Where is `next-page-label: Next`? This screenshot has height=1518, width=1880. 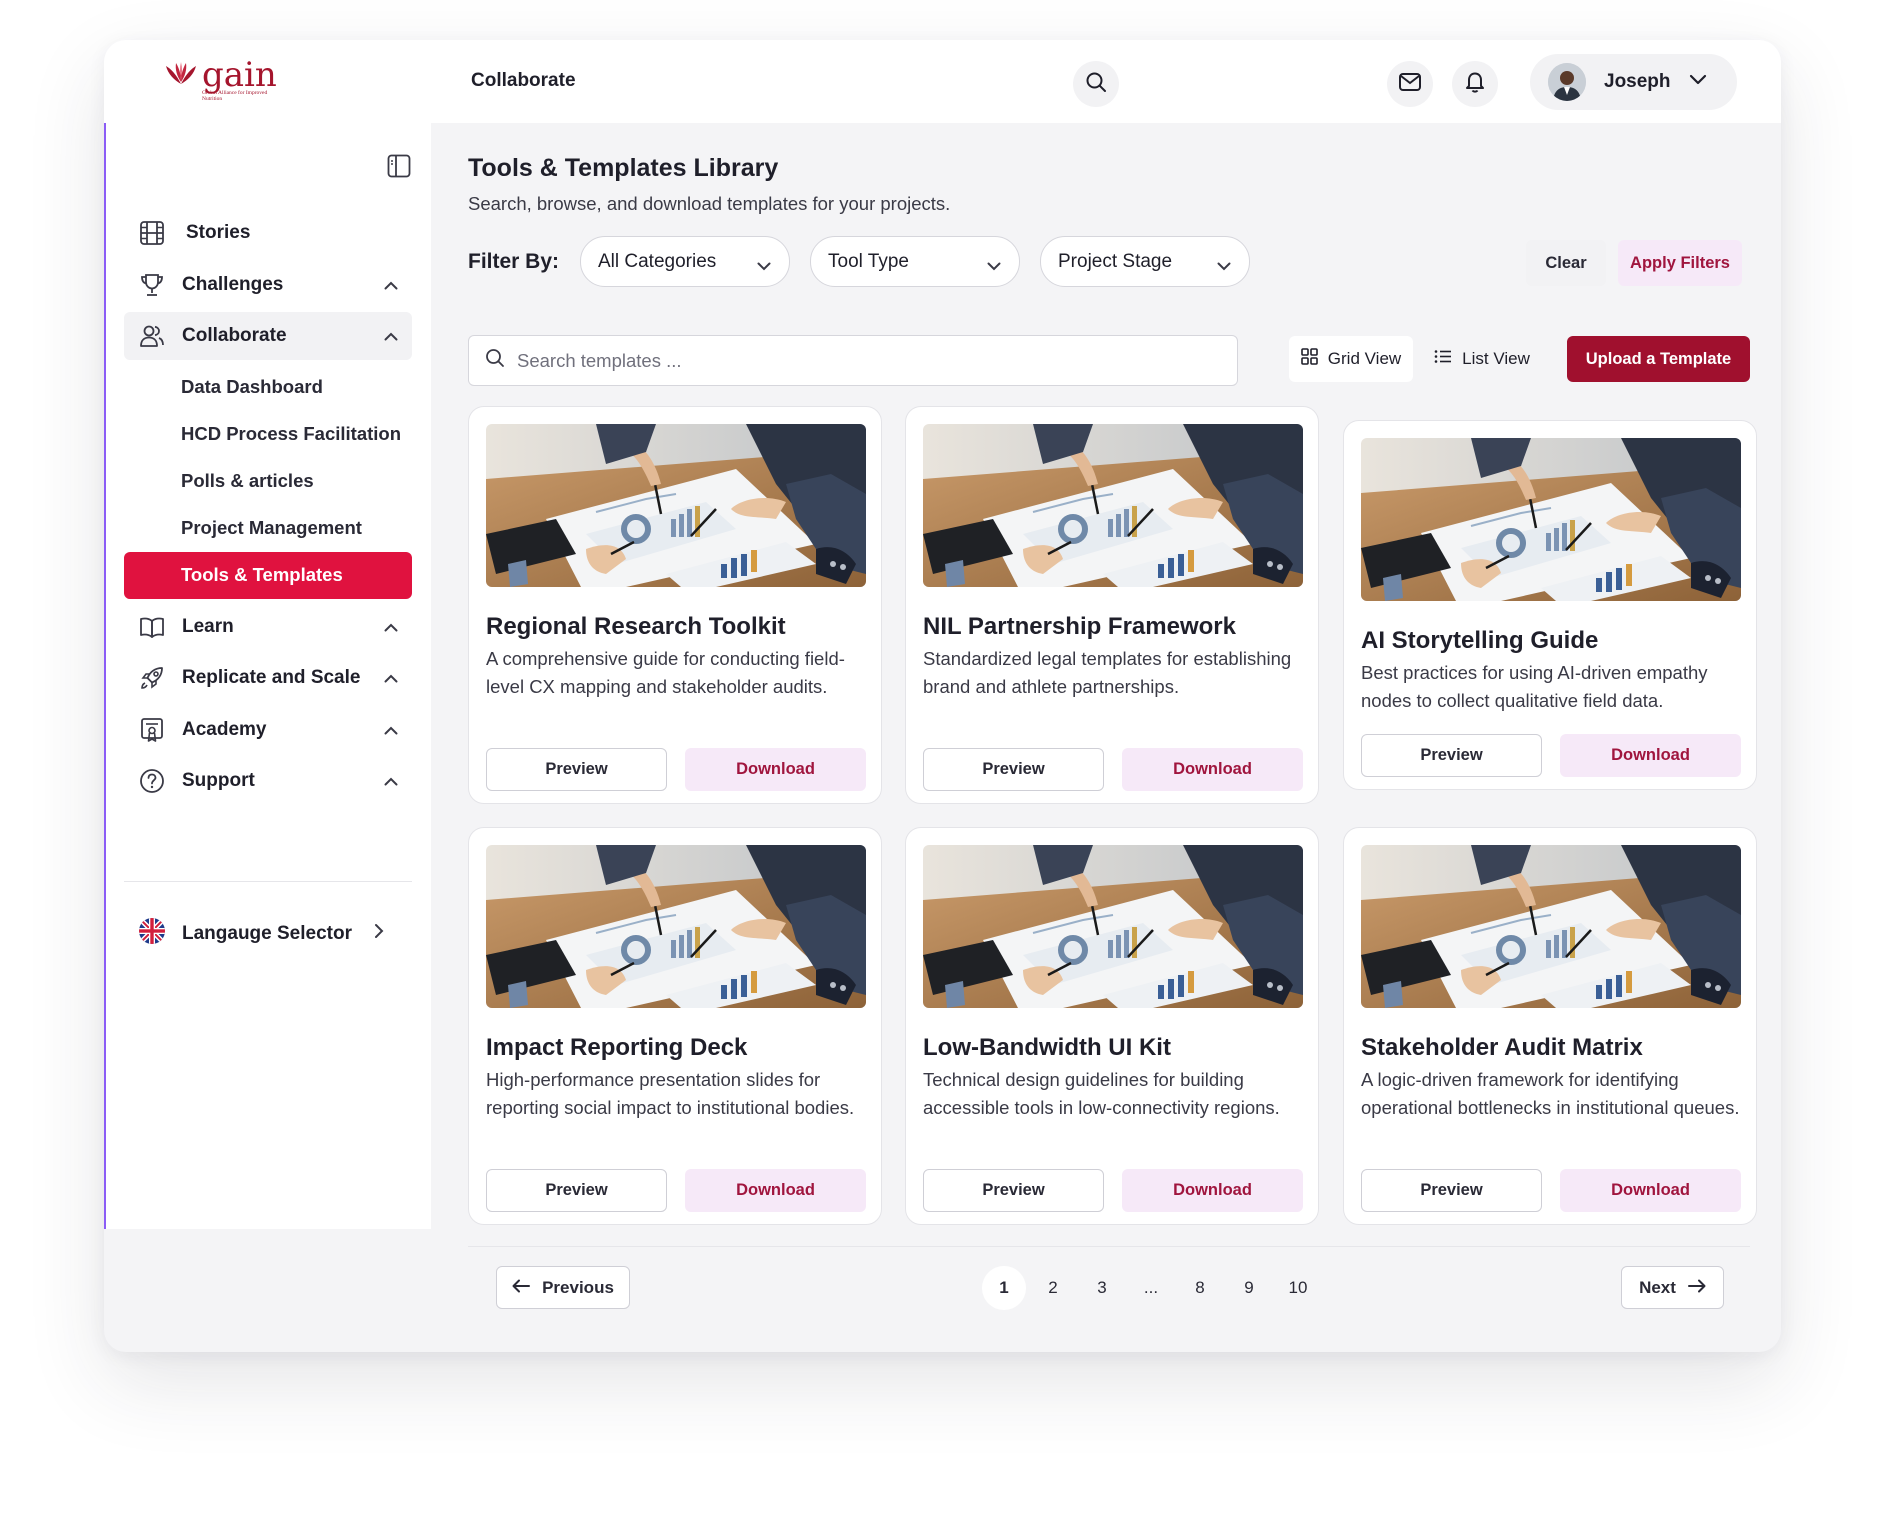 next-page-label: Next is located at coordinates (1657, 1287).